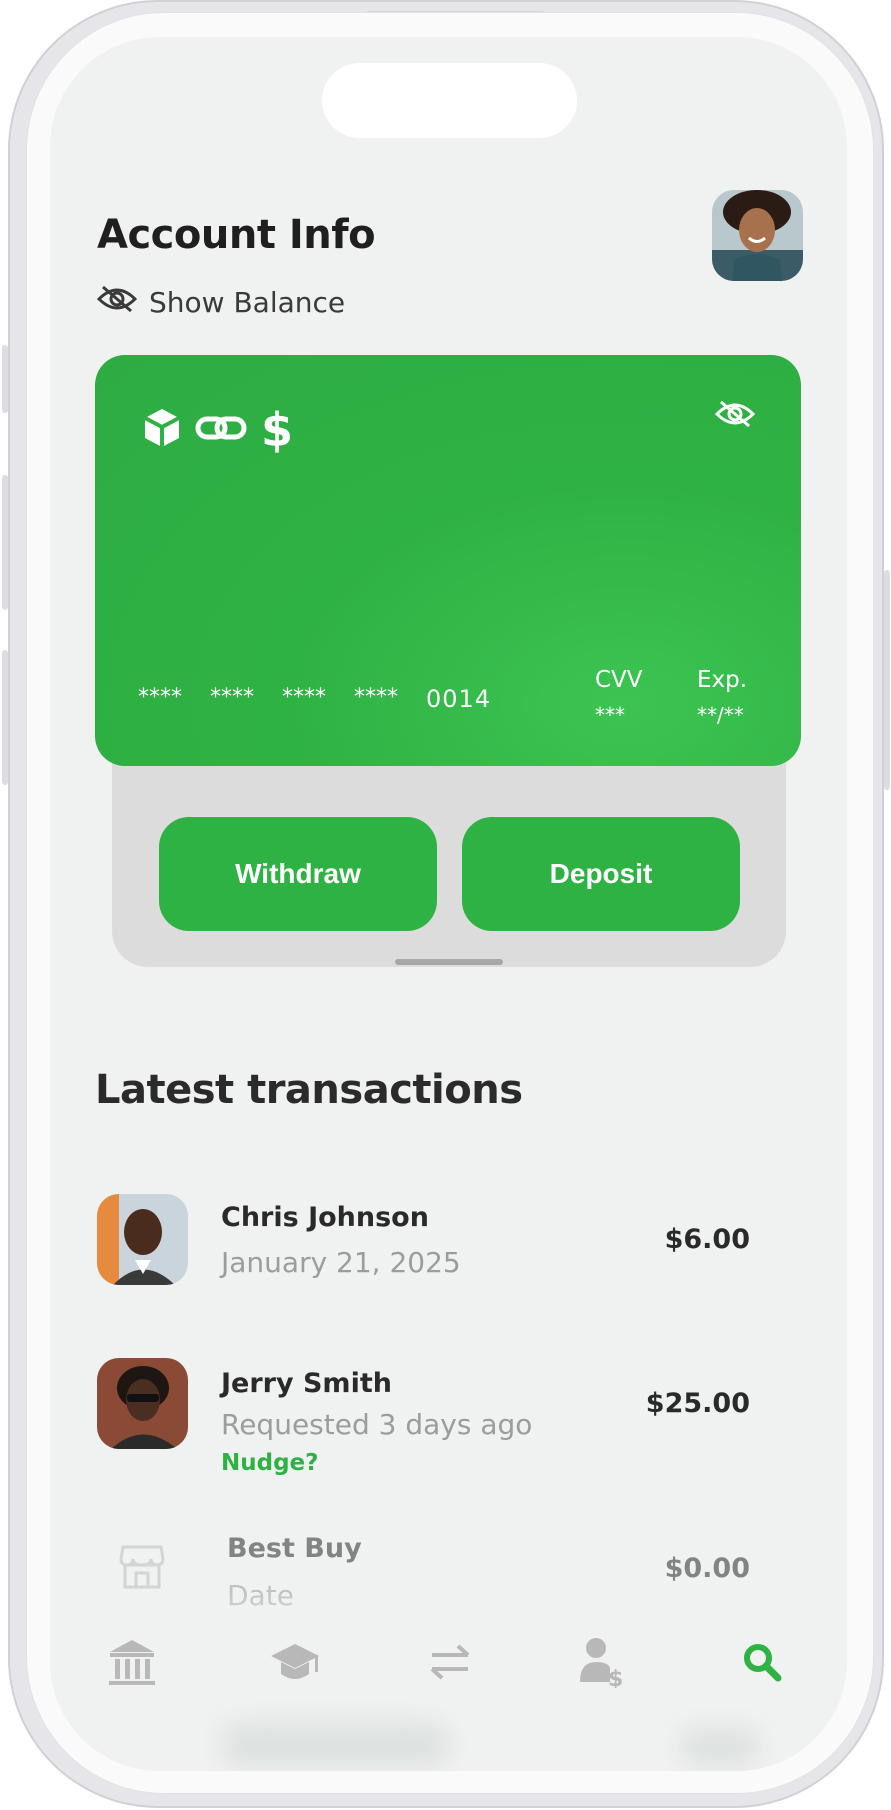  Describe the element at coordinates (221, 430) in the screenshot. I see `link-icon` at that location.